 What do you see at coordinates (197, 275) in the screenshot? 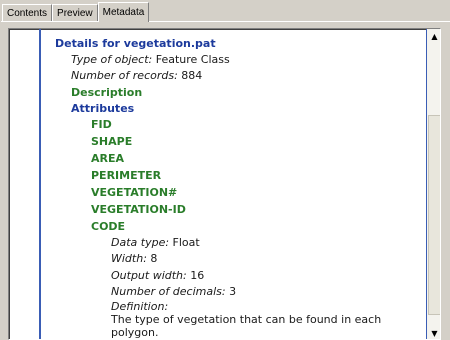
I see `output-width-value: 16` at bounding box center [197, 275].